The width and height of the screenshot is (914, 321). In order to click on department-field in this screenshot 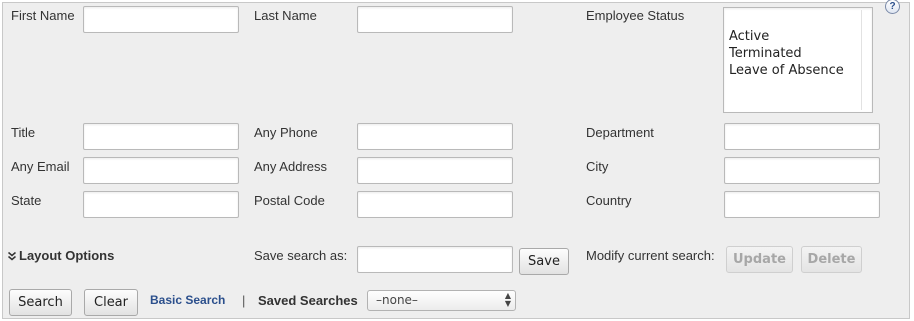, I will do `click(802, 136)`.